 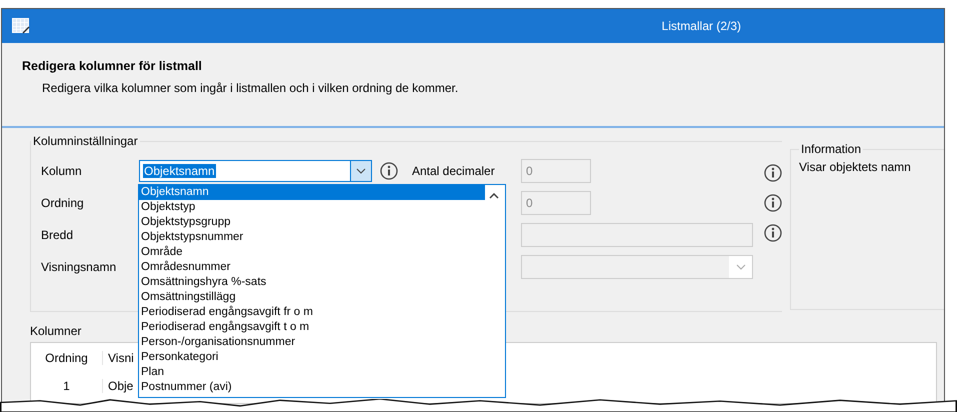 I want to click on dropdown-item: Omsättningshyra %-sats, so click(x=312, y=282).